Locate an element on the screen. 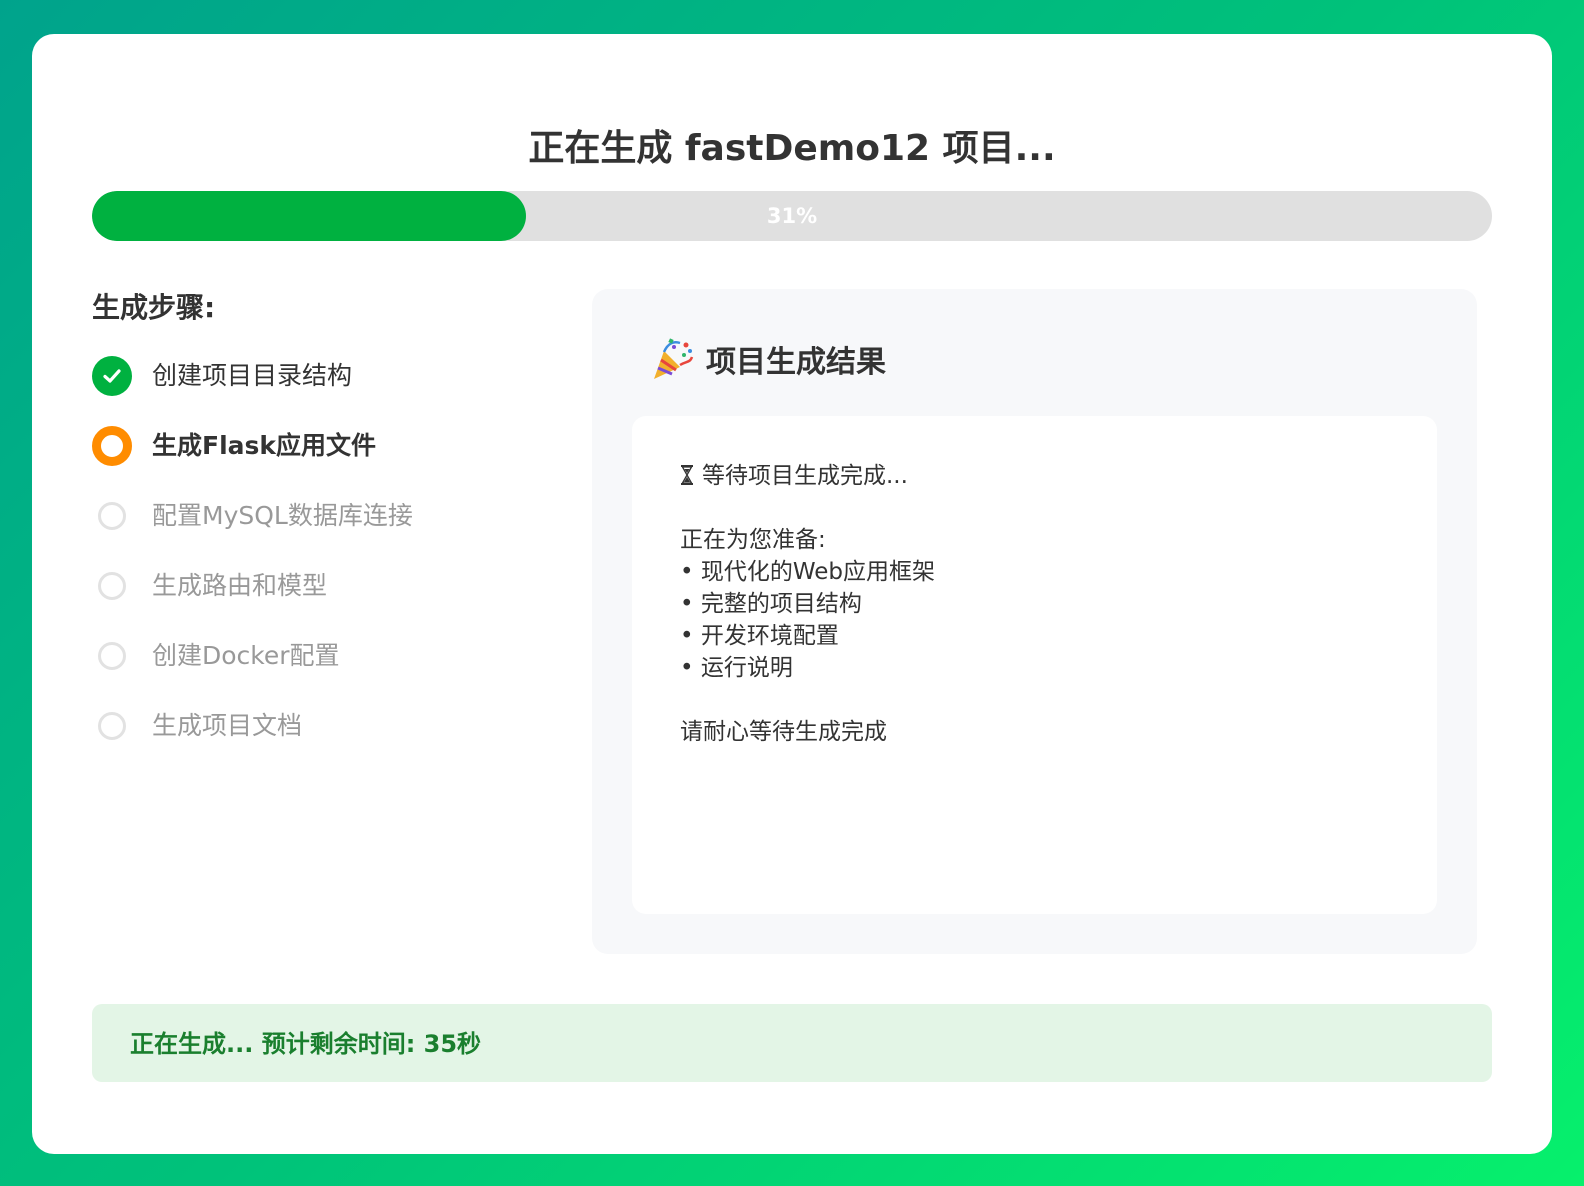  step-item-docker: 创建Docker配置 is located at coordinates (322, 667).